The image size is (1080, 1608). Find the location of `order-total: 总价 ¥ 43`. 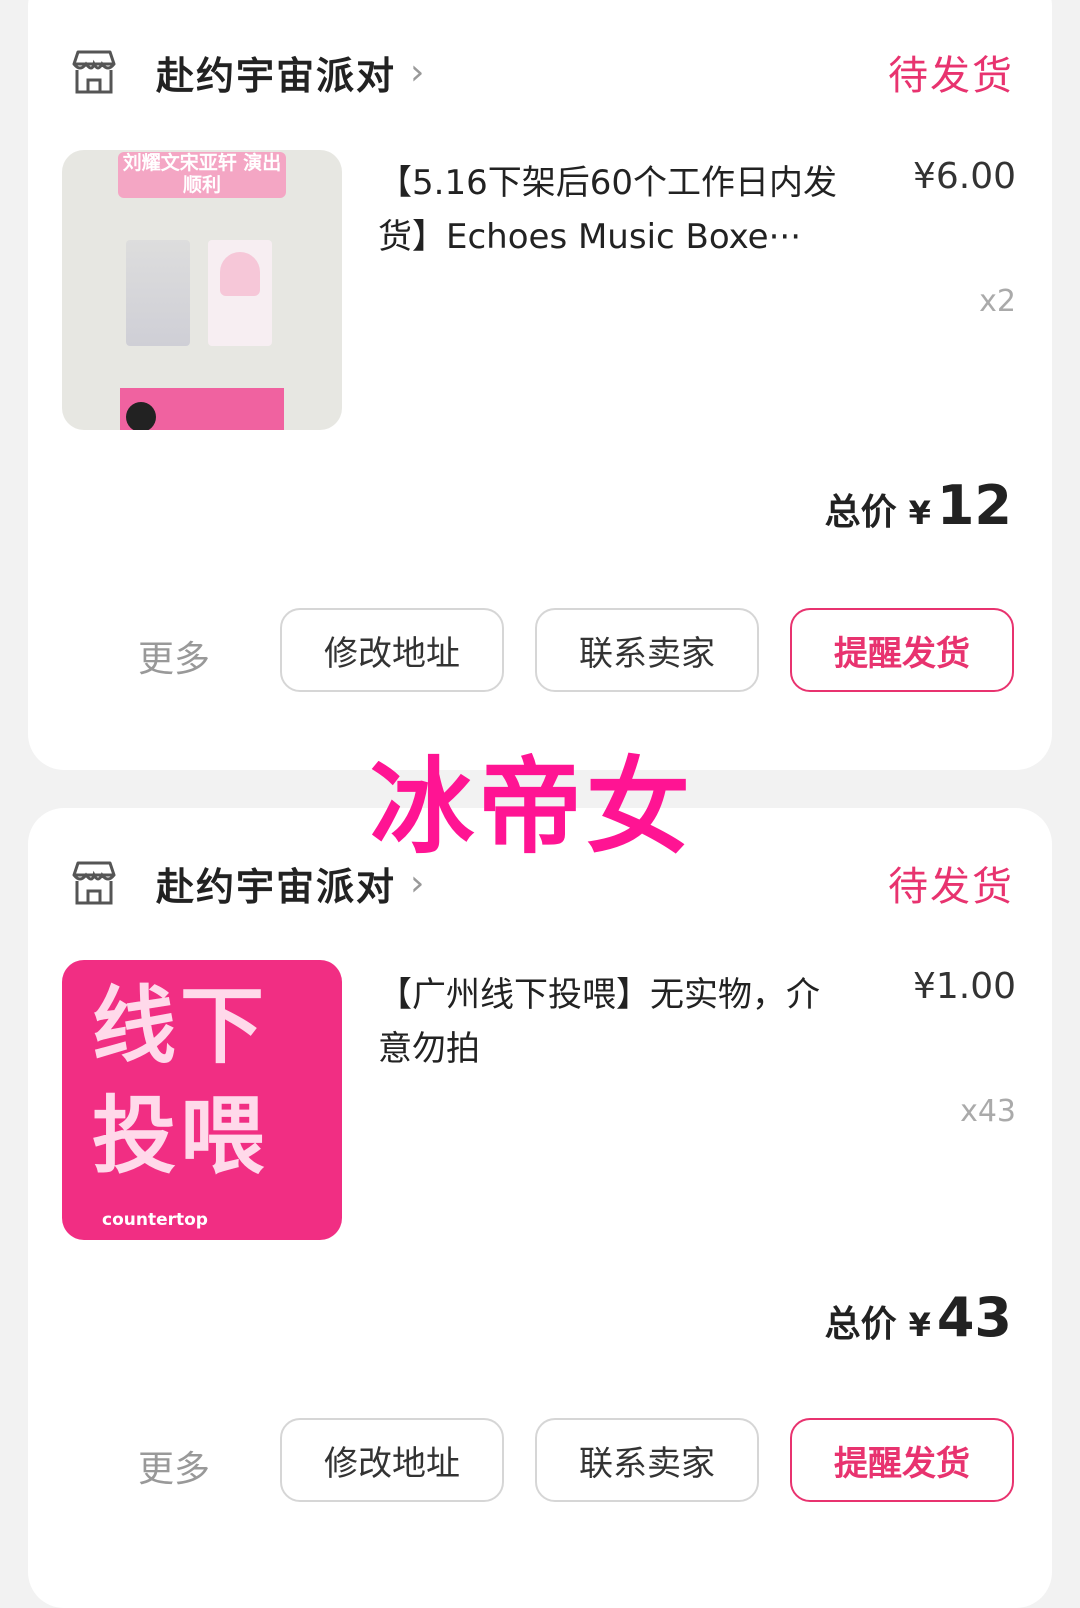

order-total: 总价 ¥ 43 is located at coordinates (918, 1317).